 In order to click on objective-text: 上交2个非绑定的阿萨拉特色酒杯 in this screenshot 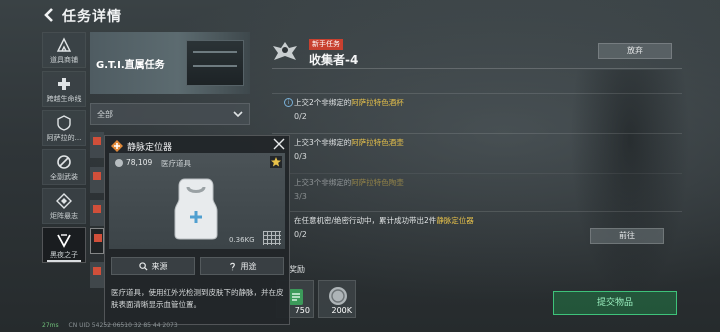, I will do `click(349, 102)`.